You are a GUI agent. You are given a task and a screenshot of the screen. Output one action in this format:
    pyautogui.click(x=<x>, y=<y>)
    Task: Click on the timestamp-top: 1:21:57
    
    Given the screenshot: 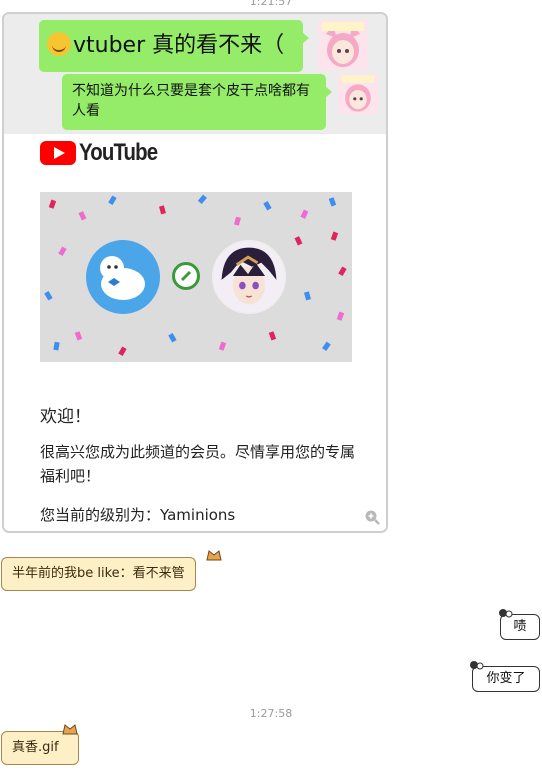 What is the action you would take?
    pyautogui.click(x=271, y=4)
    